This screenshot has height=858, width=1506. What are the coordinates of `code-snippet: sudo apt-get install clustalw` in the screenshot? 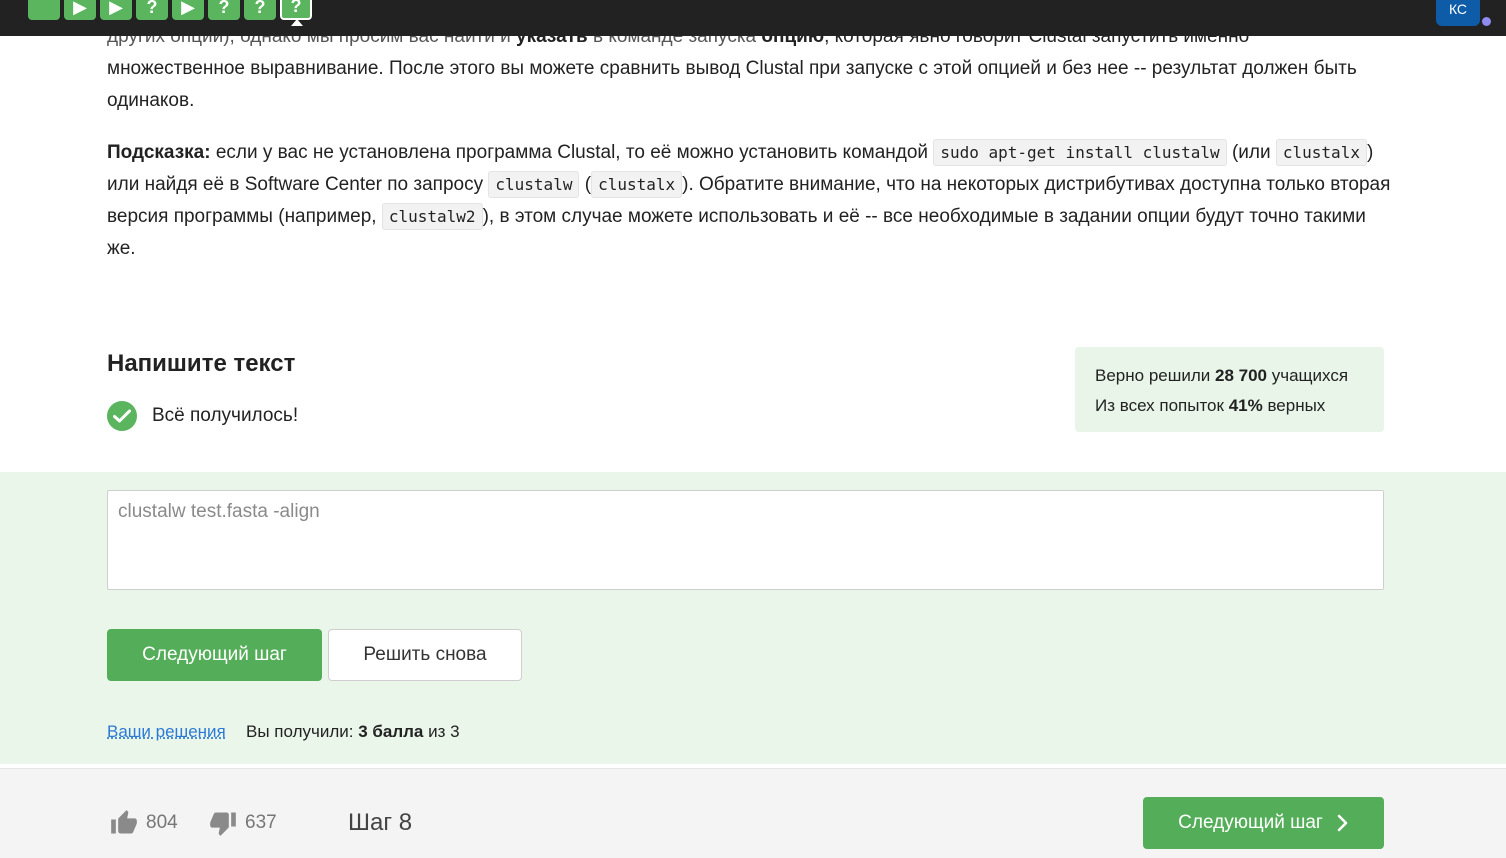 It's located at (1080, 152).